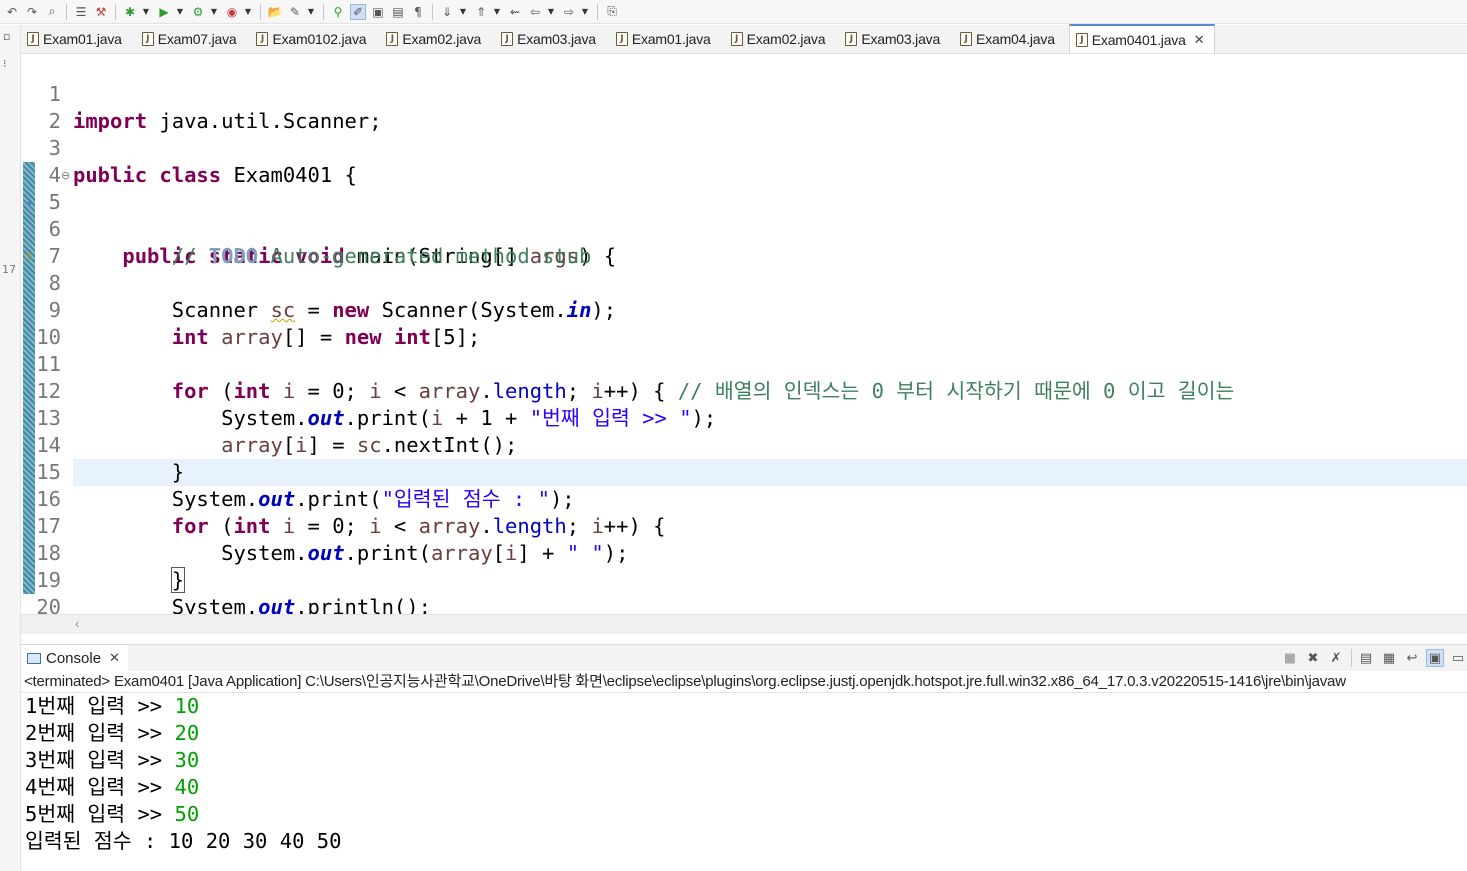 This screenshot has width=1467, height=871. What do you see at coordinates (100, 814) in the screenshot?
I see `console-prompt: 5번째 입력 >>` at bounding box center [100, 814].